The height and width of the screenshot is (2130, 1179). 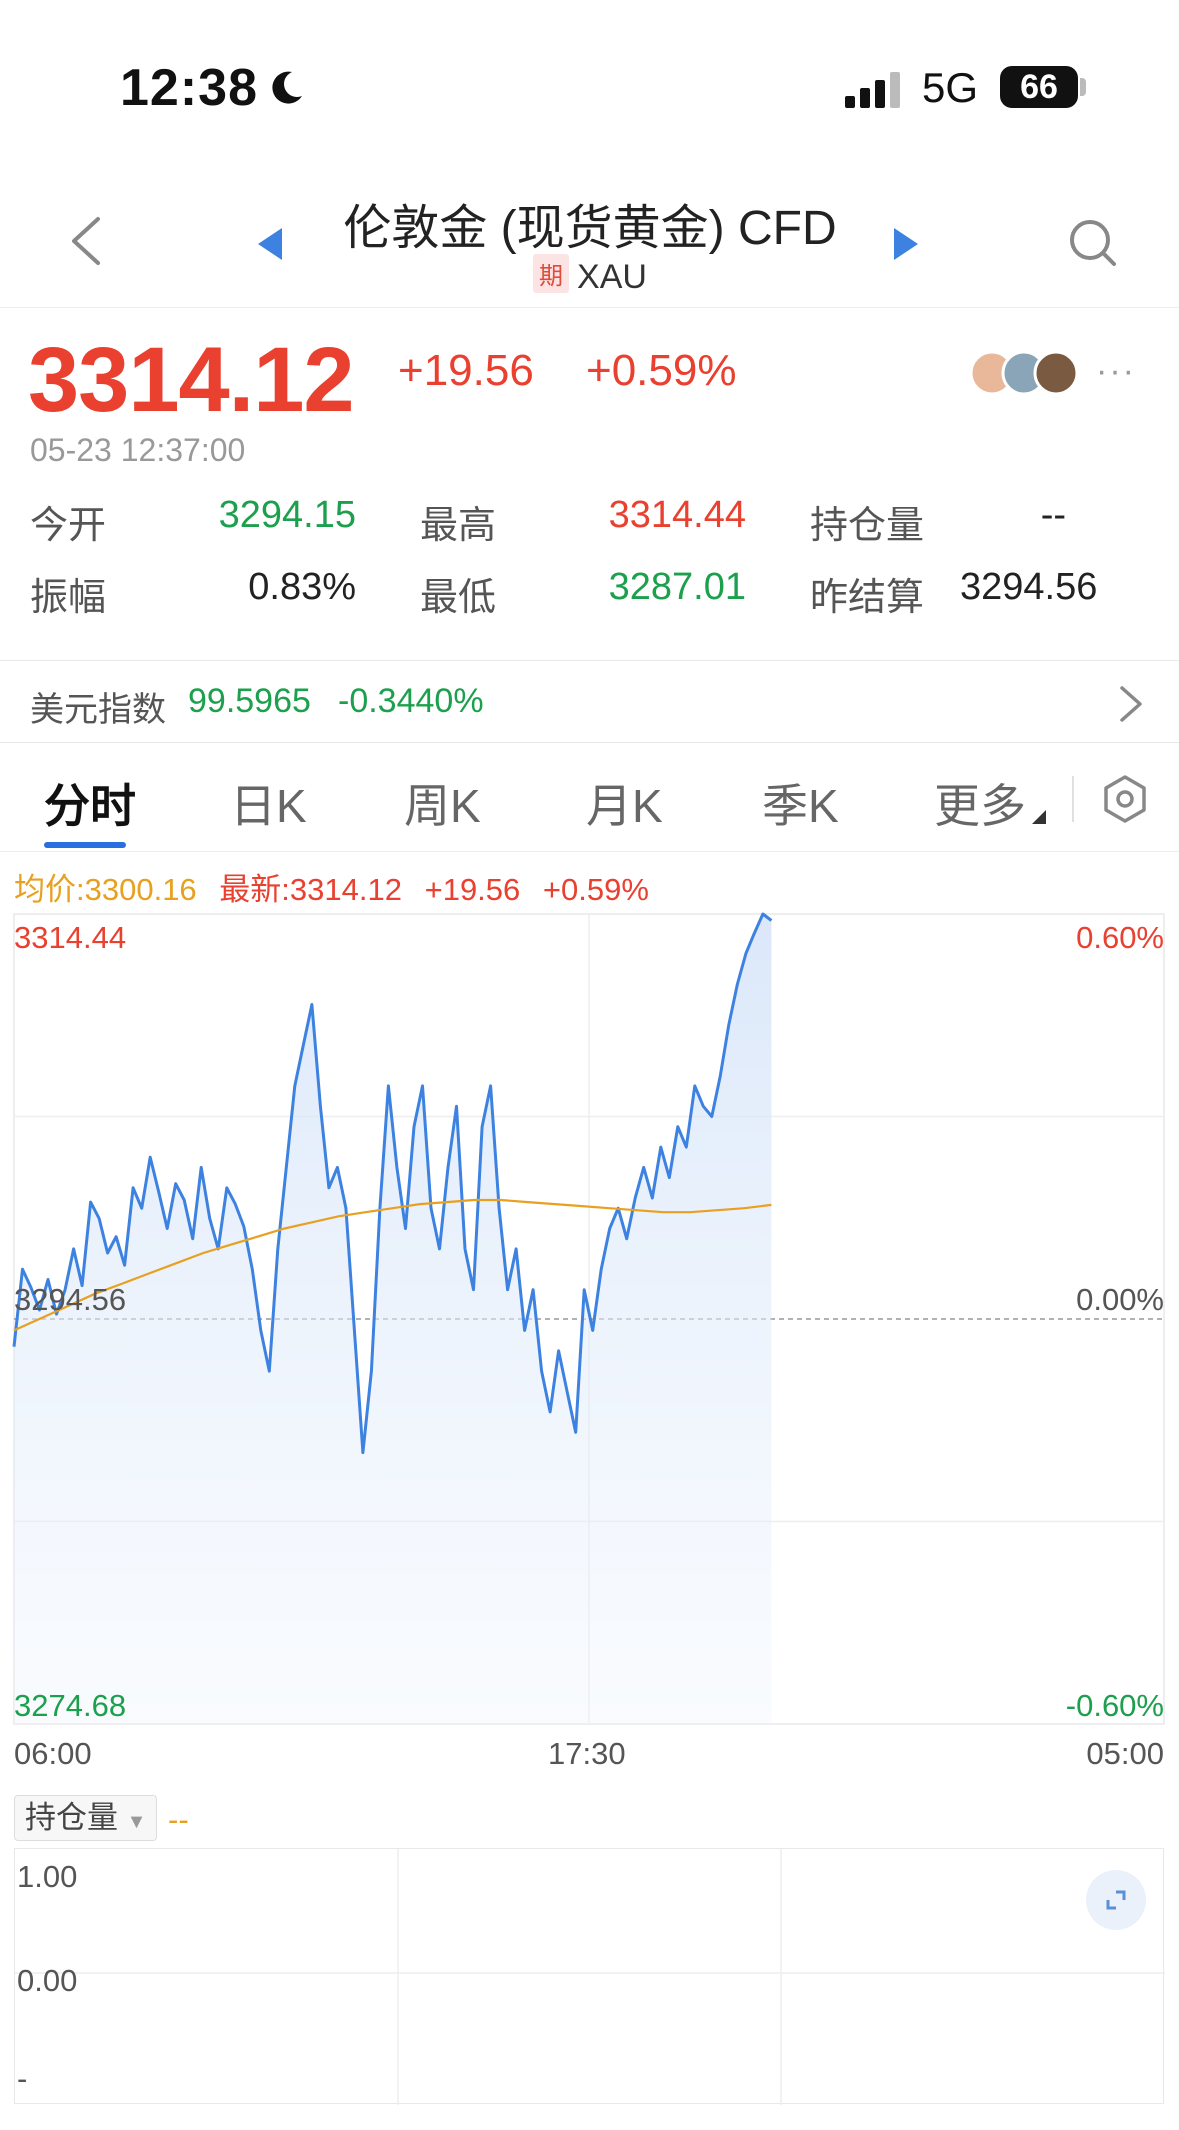 What do you see at coordinates (1131, 704) in the screenshot?
I see `chevron-right-icon` at bounding box center [1131, 704].